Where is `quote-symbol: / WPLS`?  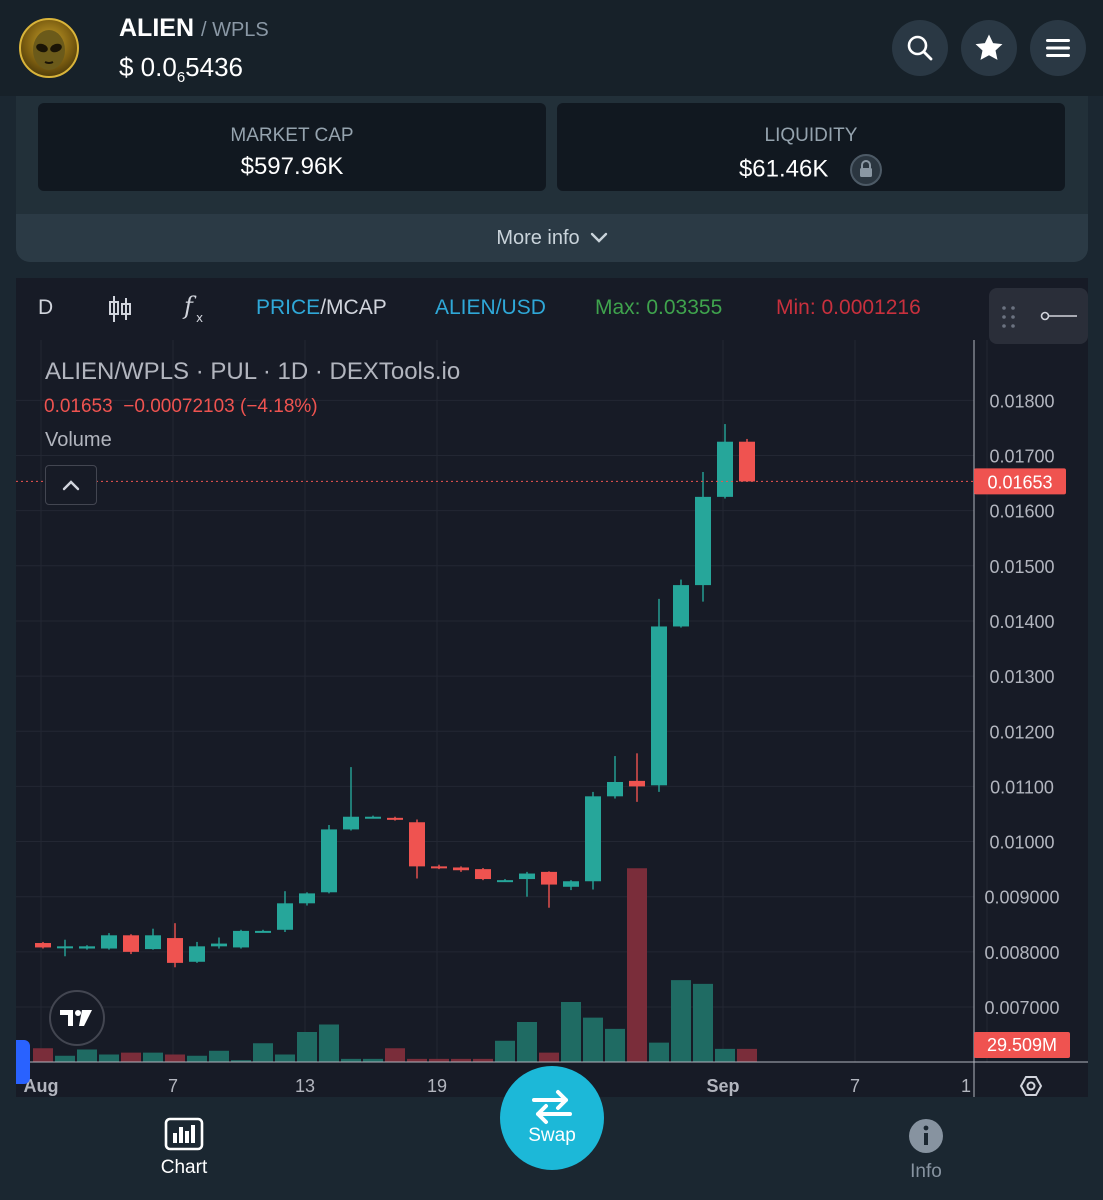
quote-symbol: / WPLS is located at coordinates (234, 30).